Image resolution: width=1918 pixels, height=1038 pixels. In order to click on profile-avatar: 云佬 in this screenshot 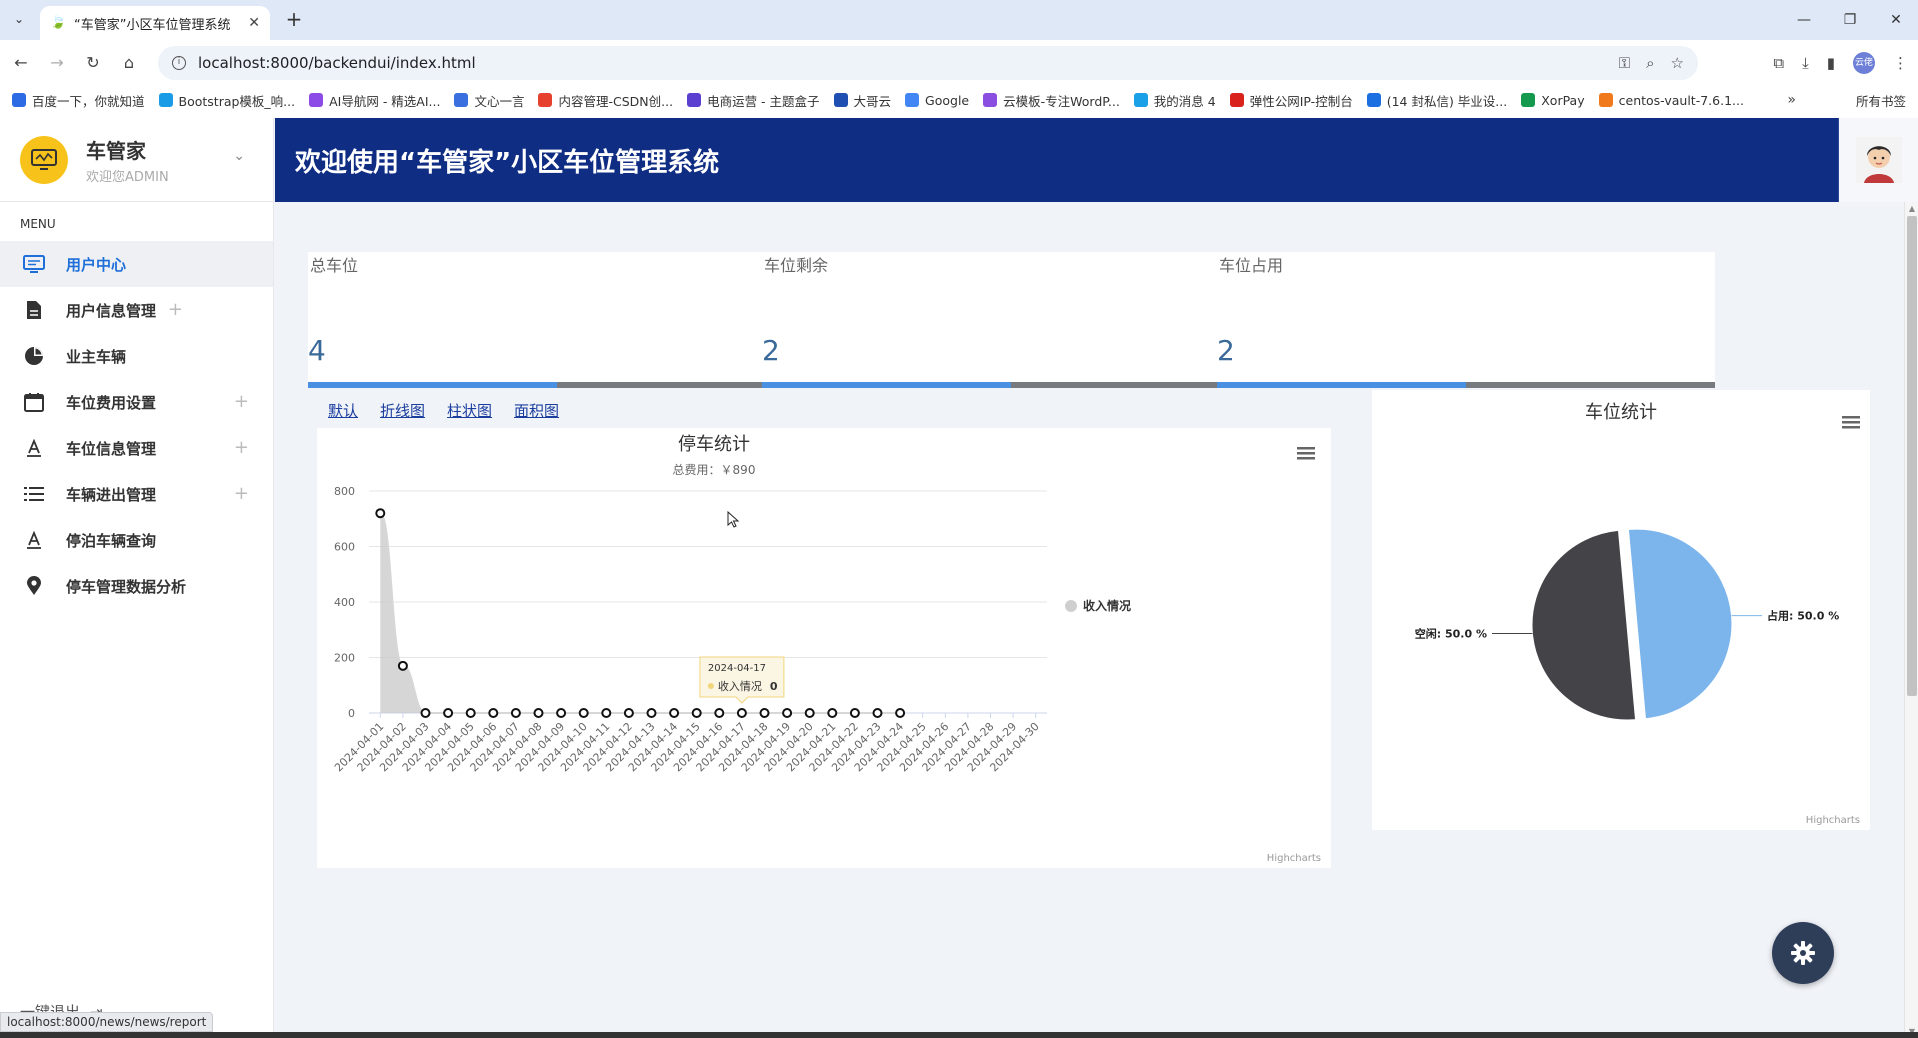, I will do `click(1864, 63)`.